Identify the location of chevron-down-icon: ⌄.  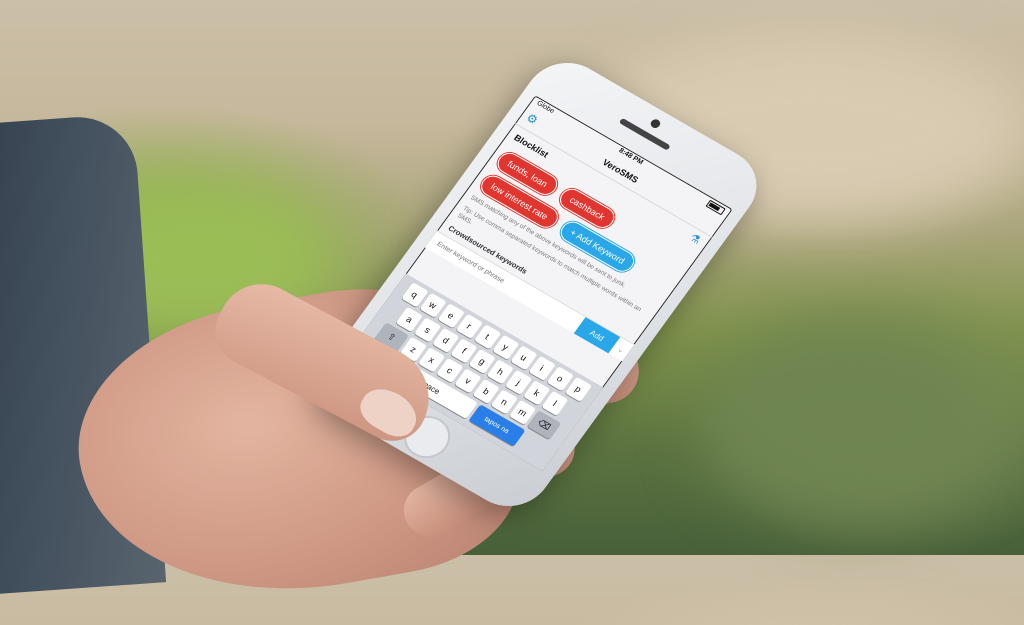
(620, 349).